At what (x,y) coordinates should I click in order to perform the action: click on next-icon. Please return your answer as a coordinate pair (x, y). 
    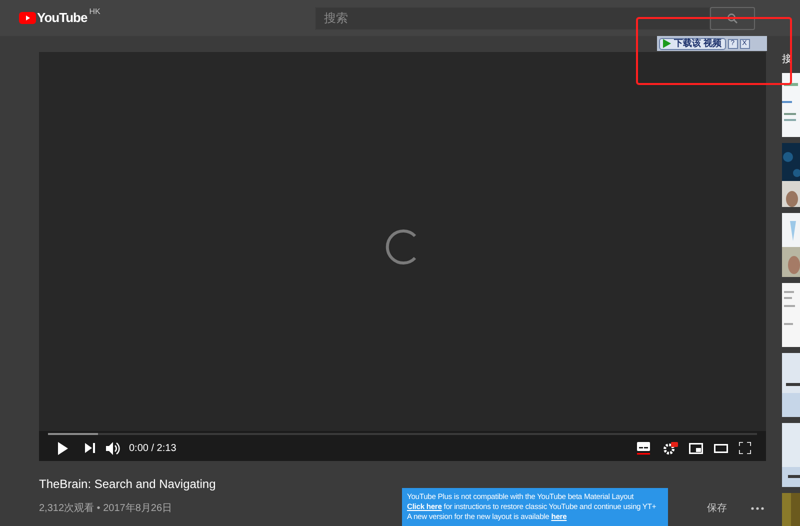
    Looking at the image, I should click on (90, 448).